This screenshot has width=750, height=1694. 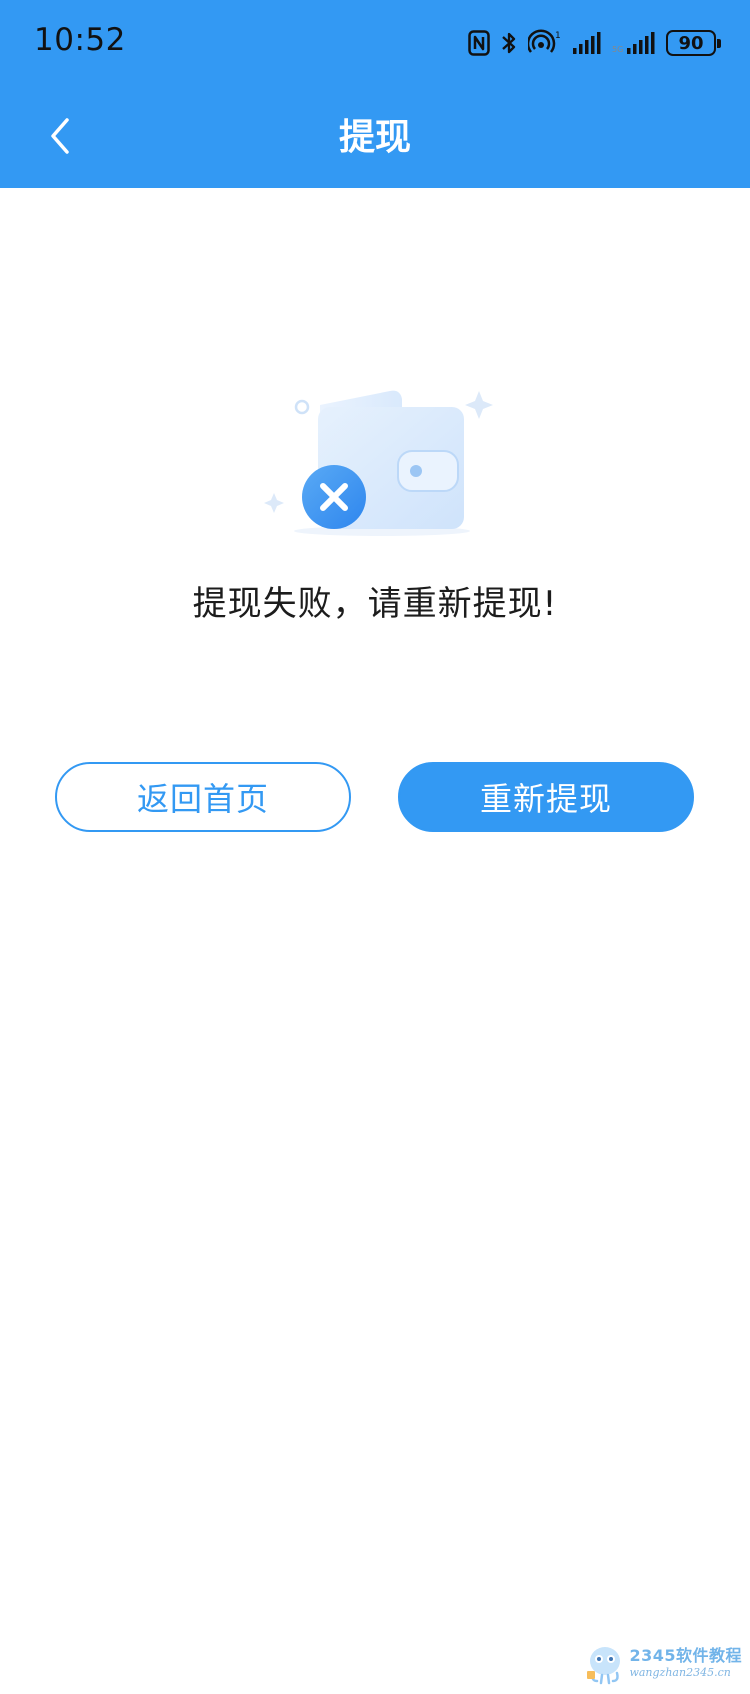 I want to click on nfc-icon, so click(x=479, y=43).